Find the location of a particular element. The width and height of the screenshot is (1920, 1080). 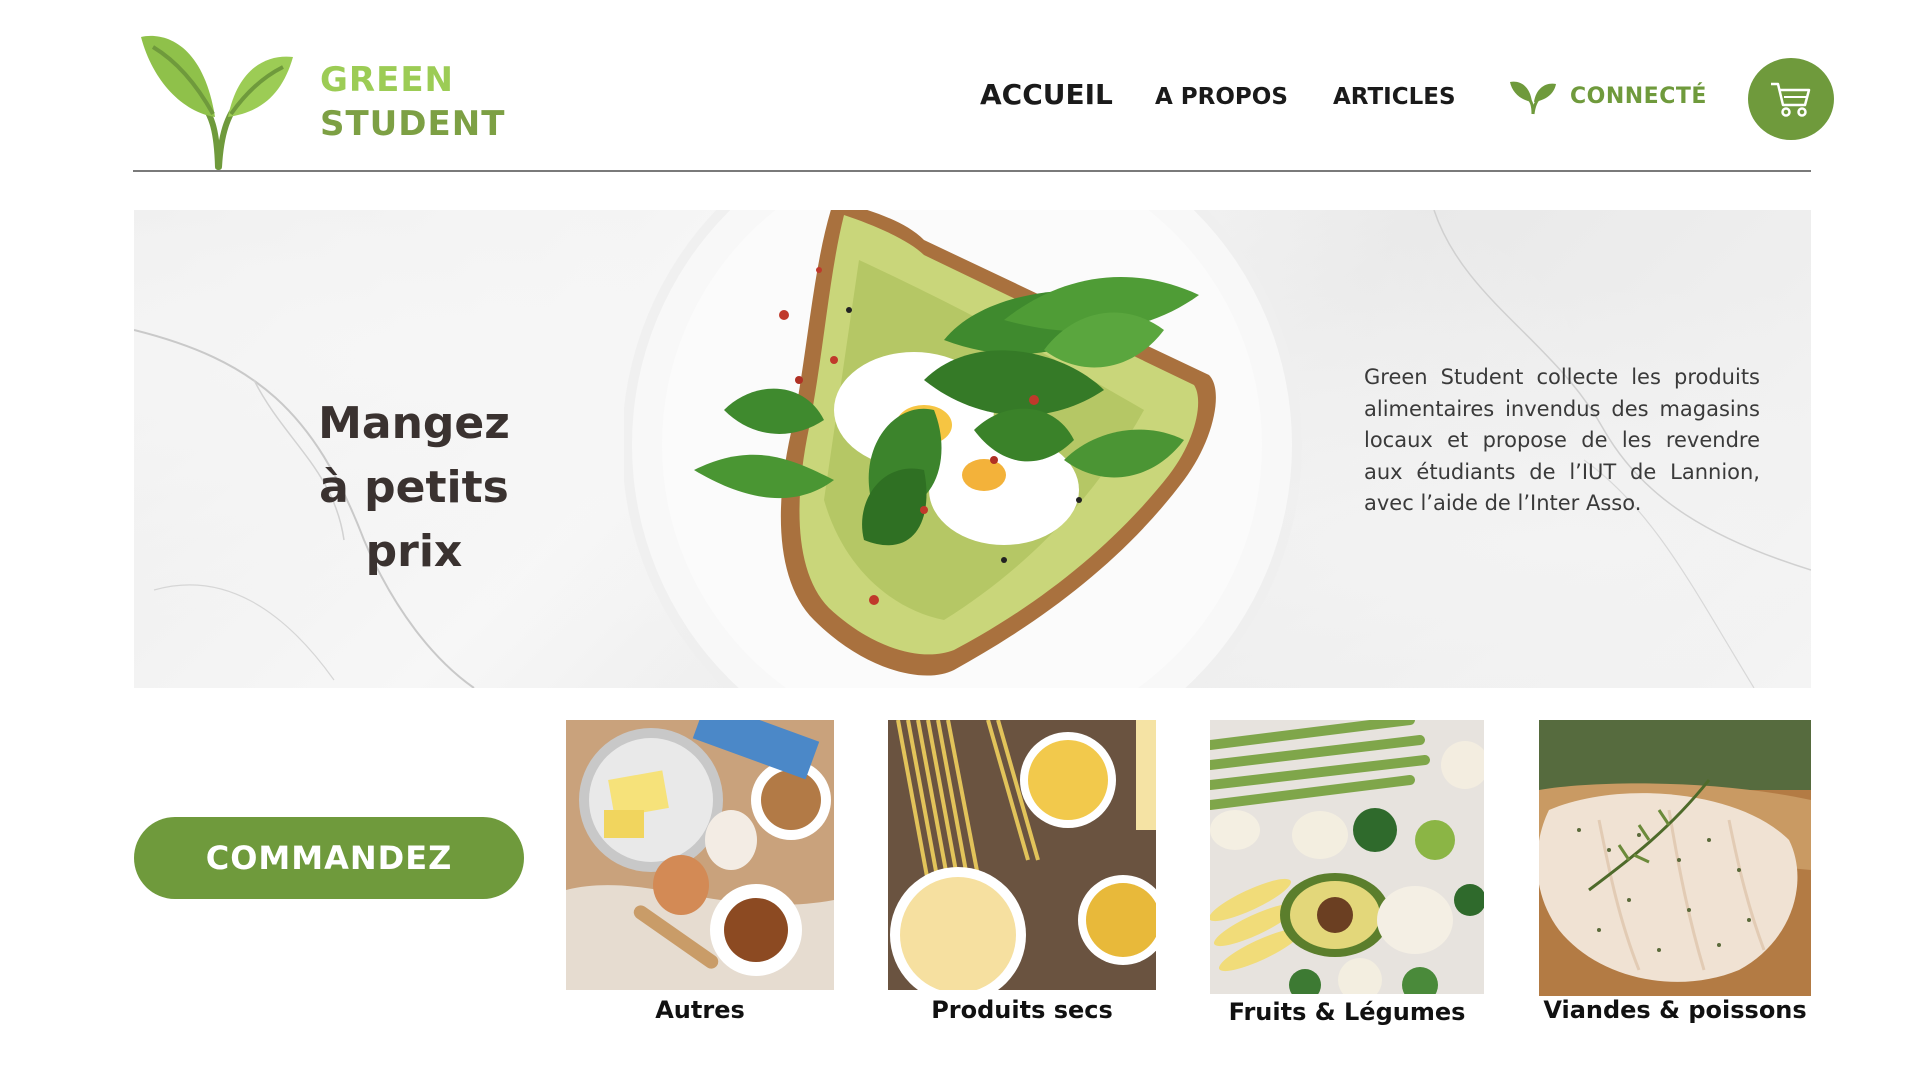

header-divider is located at coordinates (972, 171).